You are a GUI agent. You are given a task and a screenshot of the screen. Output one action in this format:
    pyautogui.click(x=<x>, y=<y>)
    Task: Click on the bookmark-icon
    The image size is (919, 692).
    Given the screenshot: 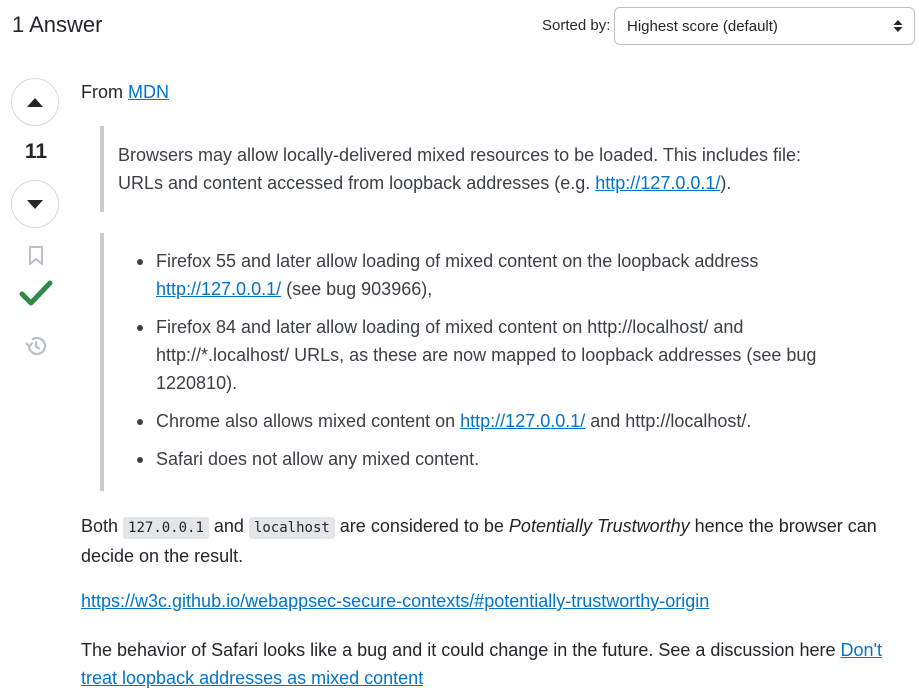 What is the action you would take?
    pyautogui.click(x=36, y=256)
    